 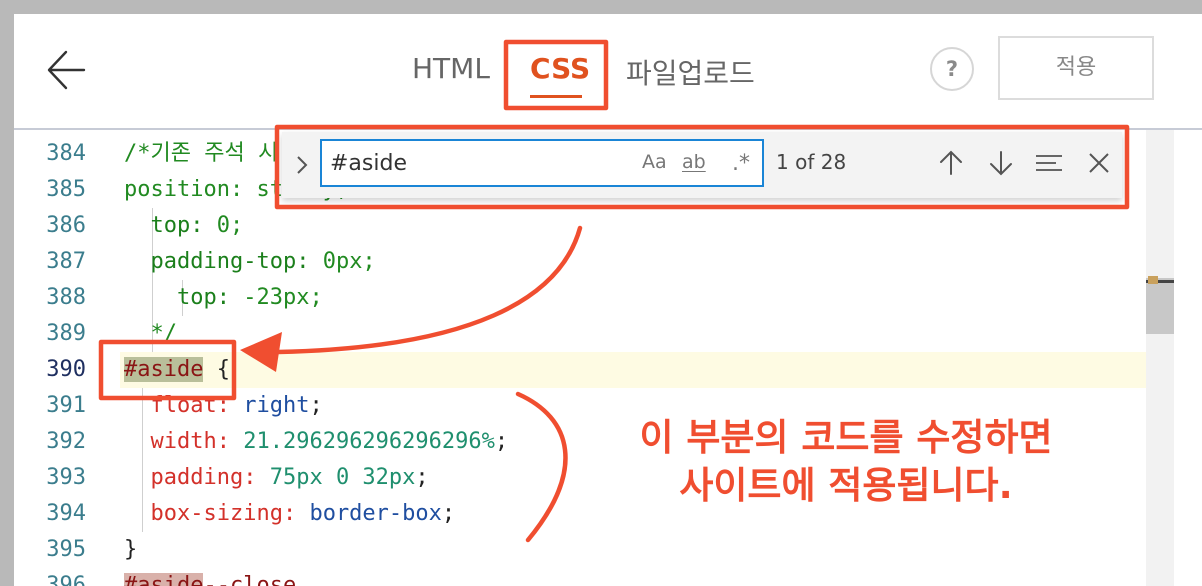 What do you see at coordinates (269, 405) in the screenshot?
I see `code-value: right` at bounding box center [269, 405].